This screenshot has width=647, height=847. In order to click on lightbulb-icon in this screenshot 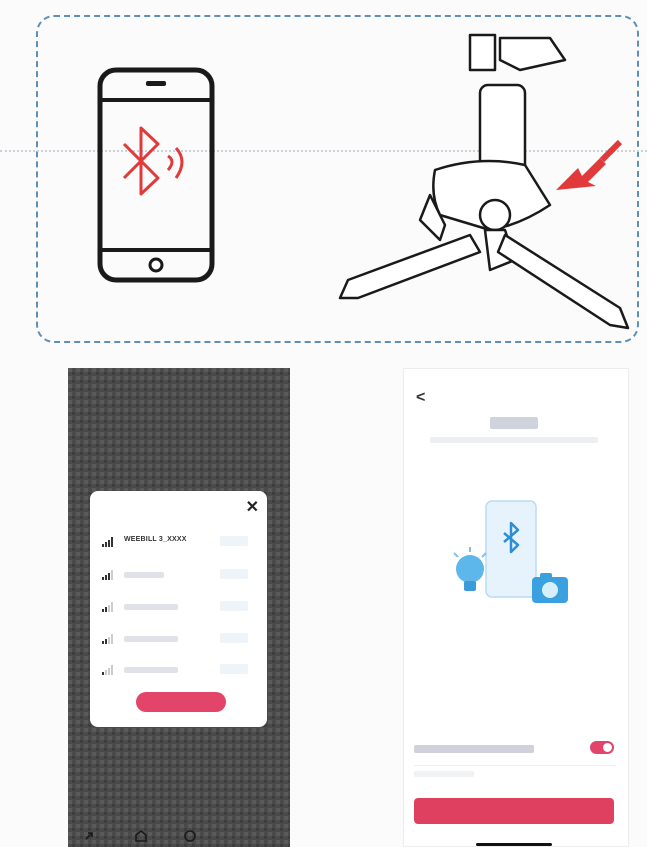, I will do `click(470, 569)`.